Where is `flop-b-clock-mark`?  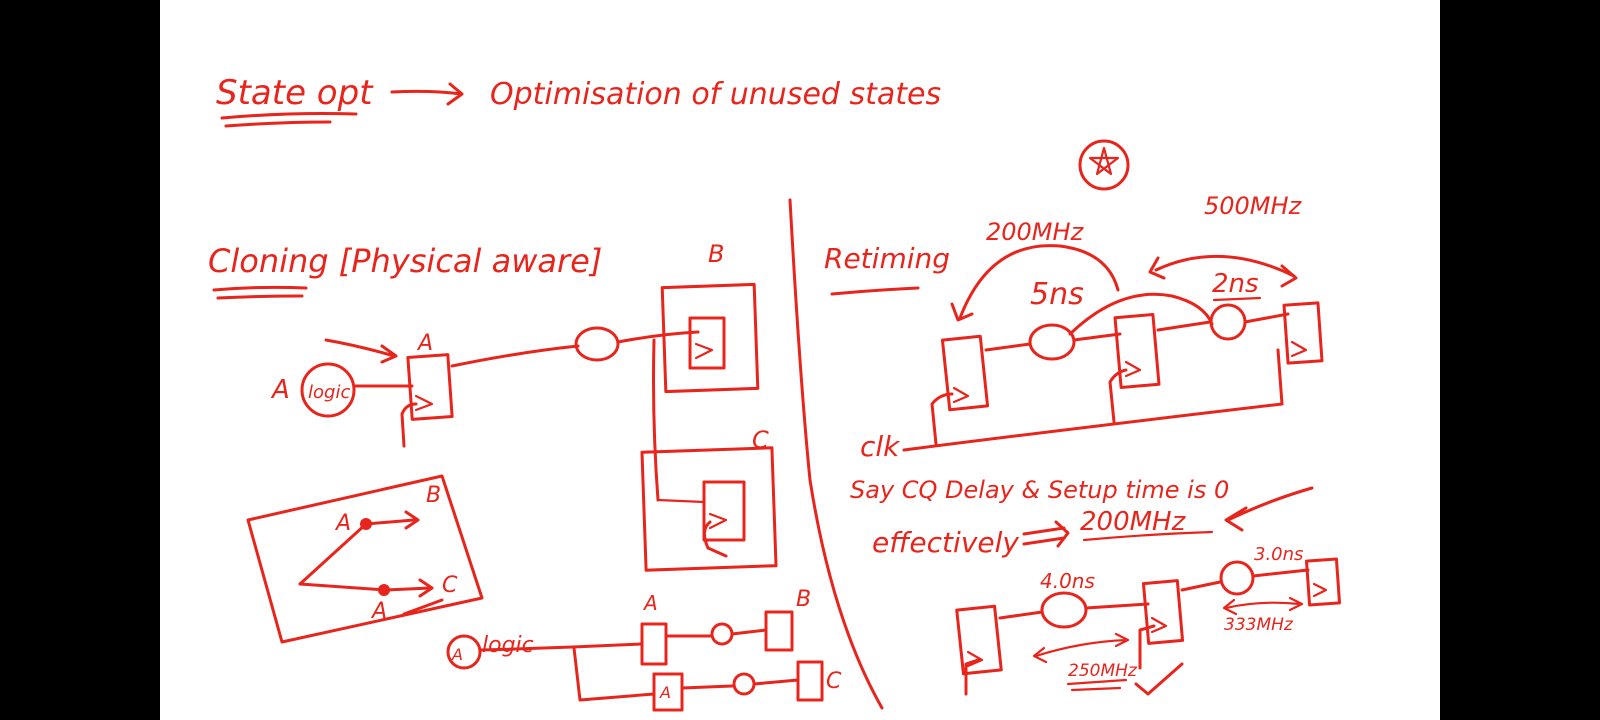
flop-b-clock-mark is located at coordinates (704, 351).